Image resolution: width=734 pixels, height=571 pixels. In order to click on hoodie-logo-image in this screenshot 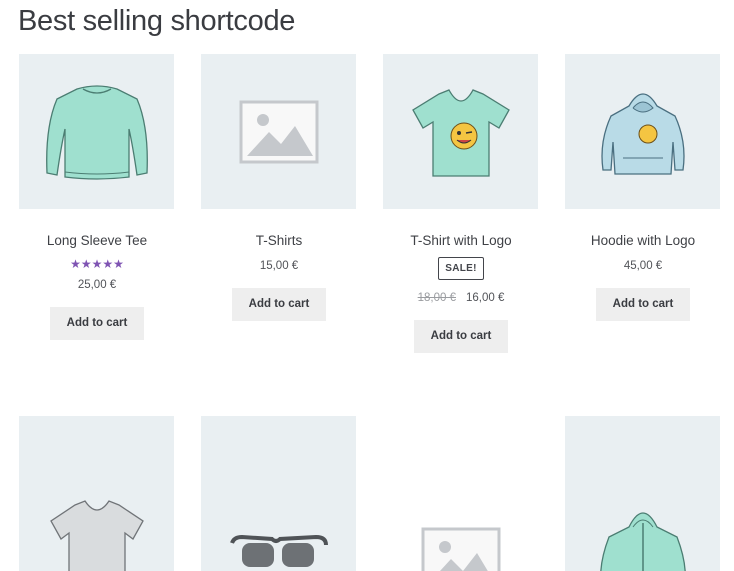, I will do `click(642, 133)`.